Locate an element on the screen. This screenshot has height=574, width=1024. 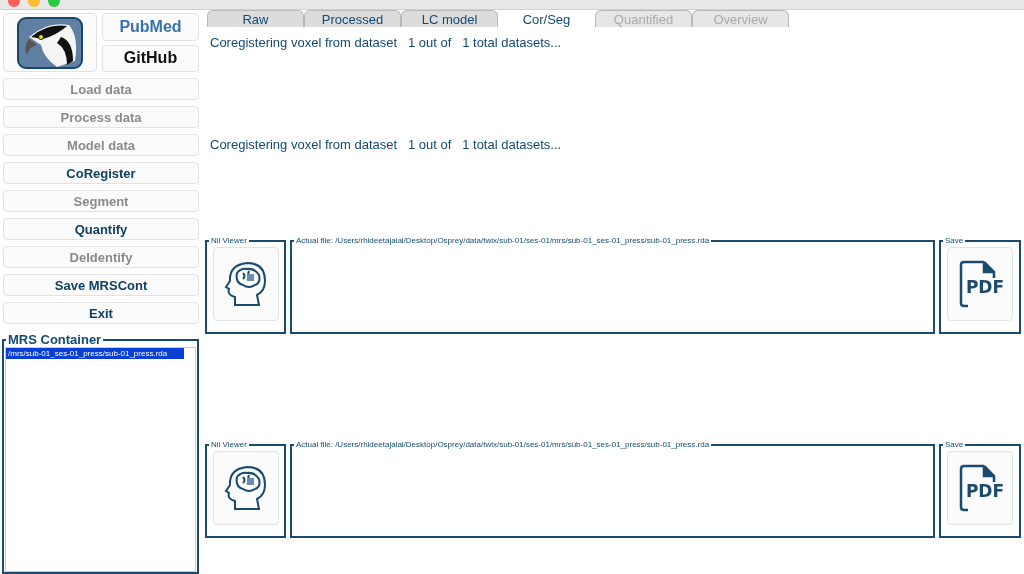
list-item: /mrs/sub-01_ses-01_press/sub-01_press.rda is located at coordinates (95, 353).